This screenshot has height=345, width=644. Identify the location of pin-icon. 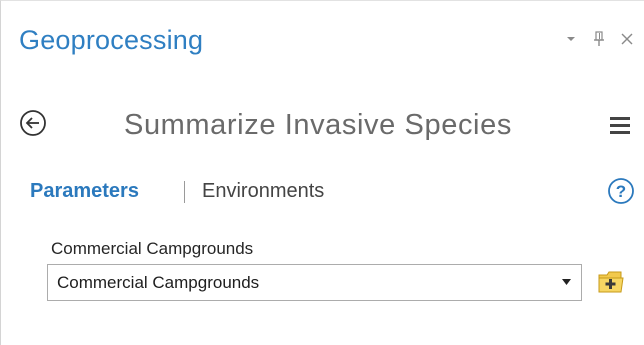
(599, 38).